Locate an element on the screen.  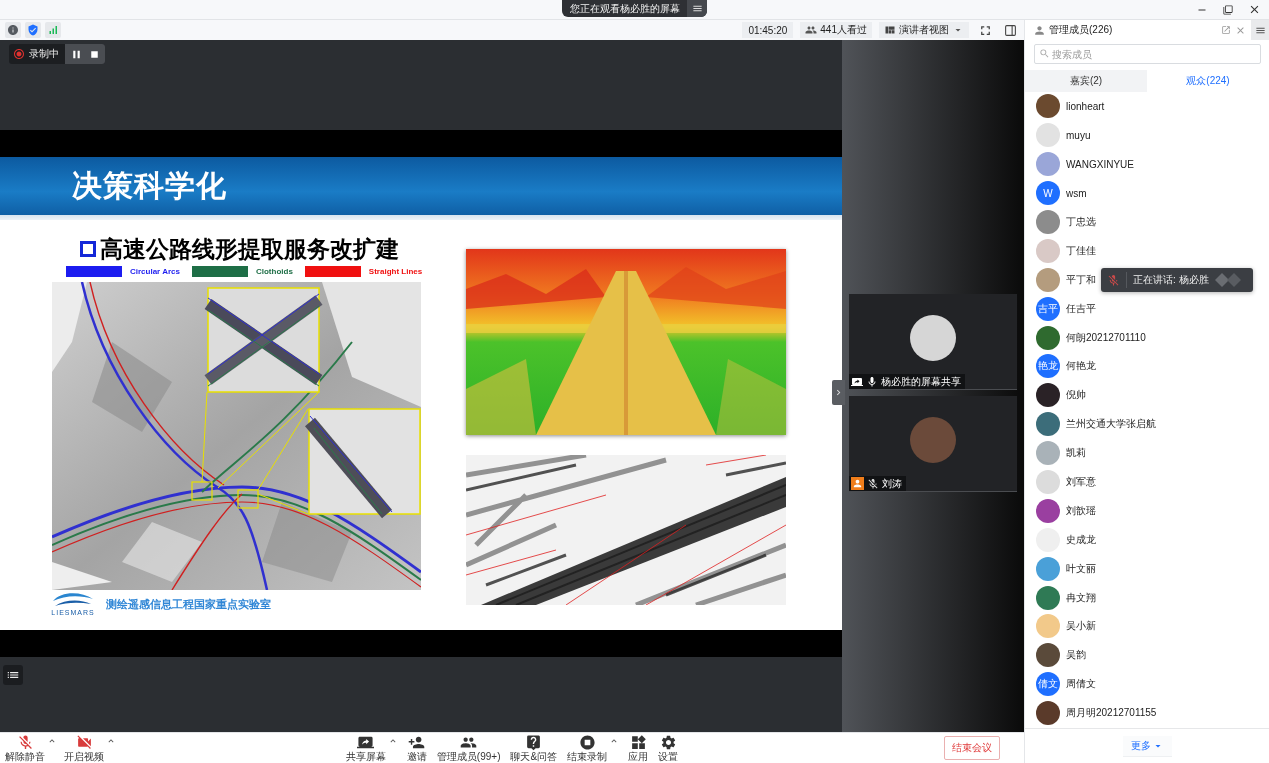
legend-label: Clothoids is located at coordinates (274, 271).